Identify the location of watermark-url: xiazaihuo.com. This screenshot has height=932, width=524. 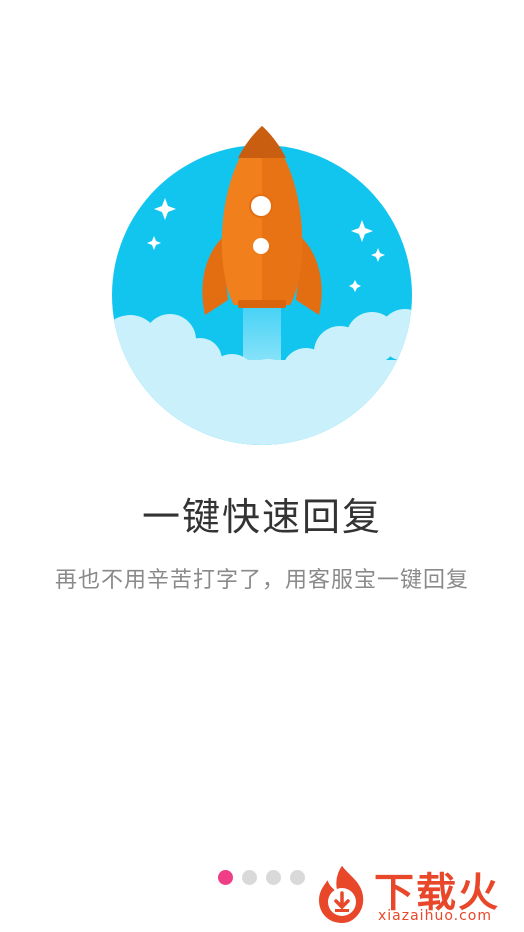
(435, 916).